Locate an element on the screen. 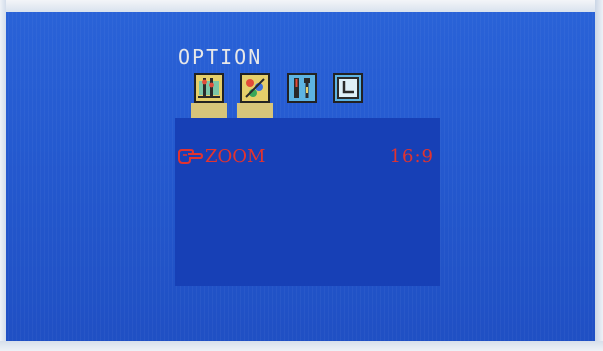  screen-bezel-bottom is located at coordinates (301, 346).